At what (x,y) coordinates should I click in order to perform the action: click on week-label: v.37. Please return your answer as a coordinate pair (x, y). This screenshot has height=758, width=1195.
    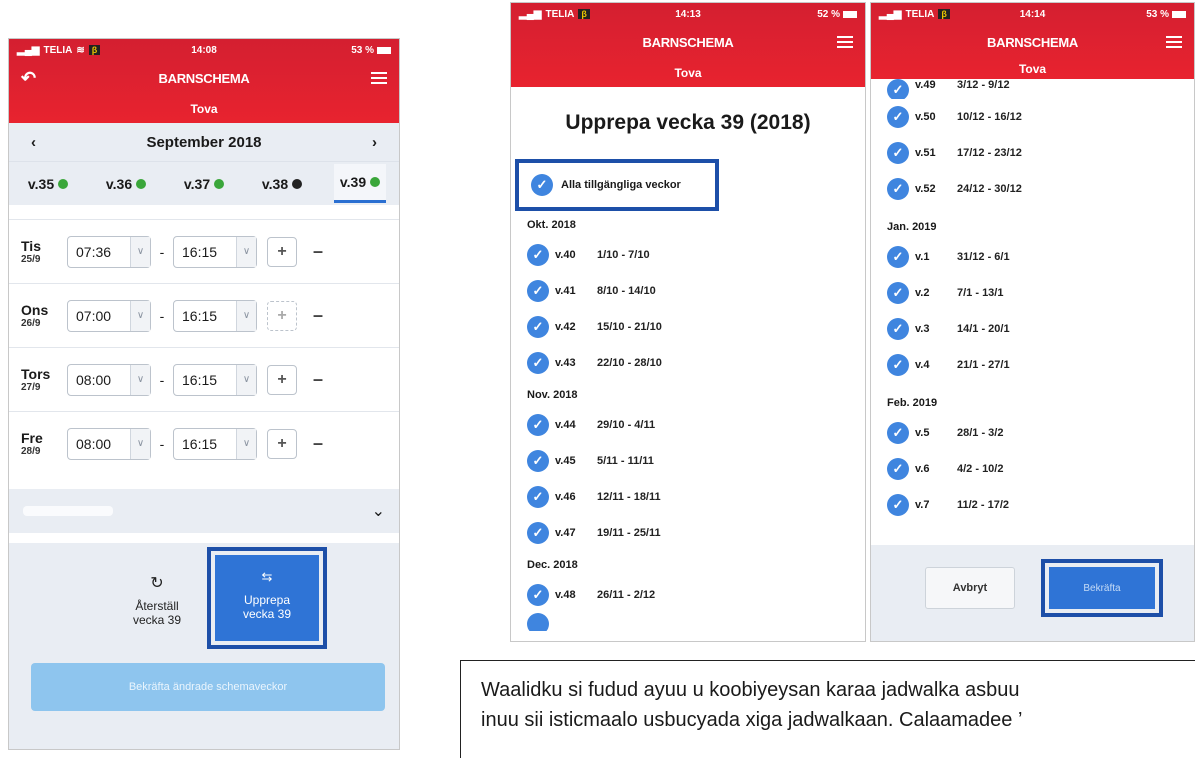
    Looking at the image, I should click on (197, 183).